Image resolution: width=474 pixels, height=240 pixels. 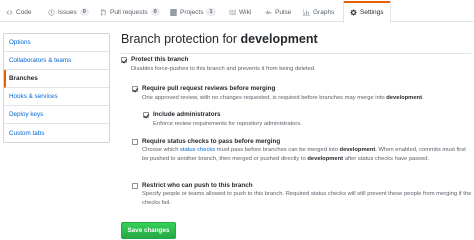 I want to click on tab-settings: Settings, so click(x=367, y=12).